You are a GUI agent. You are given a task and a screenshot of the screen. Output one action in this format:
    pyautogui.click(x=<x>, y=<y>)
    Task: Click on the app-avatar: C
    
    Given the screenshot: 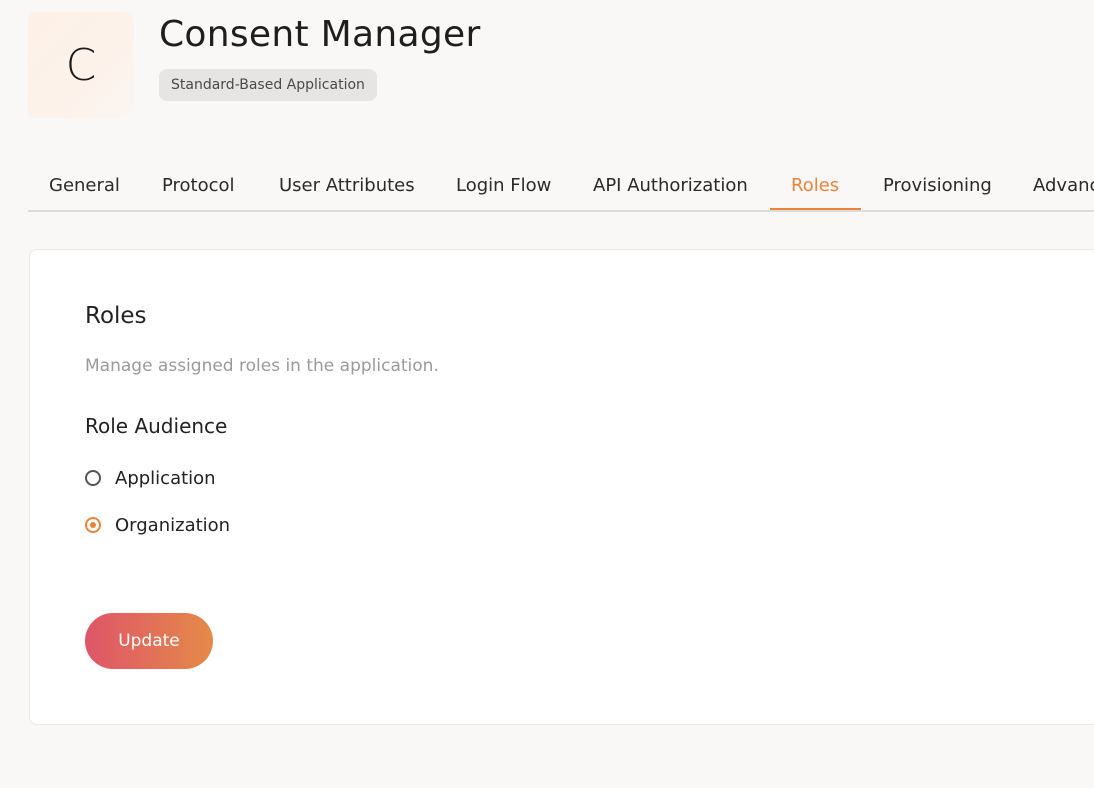 What is the action you would take?
    pyautogui.click(x=81, y=65)
    